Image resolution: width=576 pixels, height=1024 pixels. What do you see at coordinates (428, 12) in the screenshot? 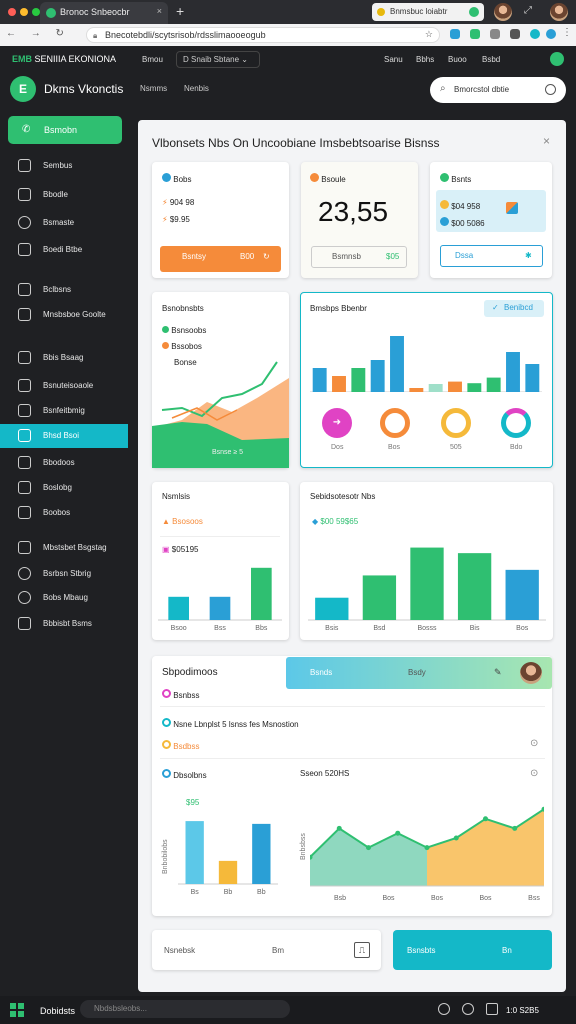
I see `extension-pill: Bnmsbuc loiabtr` at bounding box center [428, 12].